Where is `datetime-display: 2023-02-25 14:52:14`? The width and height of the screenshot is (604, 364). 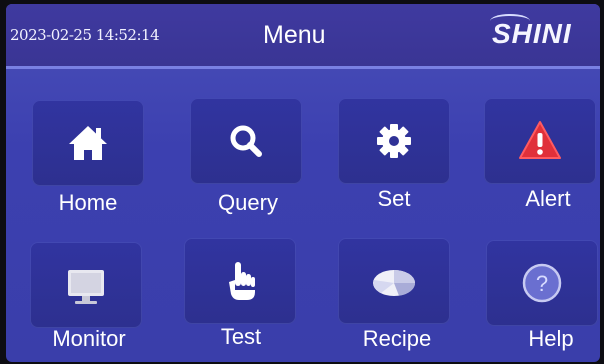 datetime-display: 2023-02-25 14:52:14 is located at coordinates (85, 35).